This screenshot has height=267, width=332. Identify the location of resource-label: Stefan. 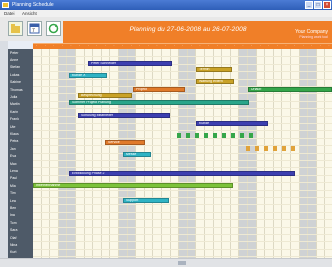
(15, 67).